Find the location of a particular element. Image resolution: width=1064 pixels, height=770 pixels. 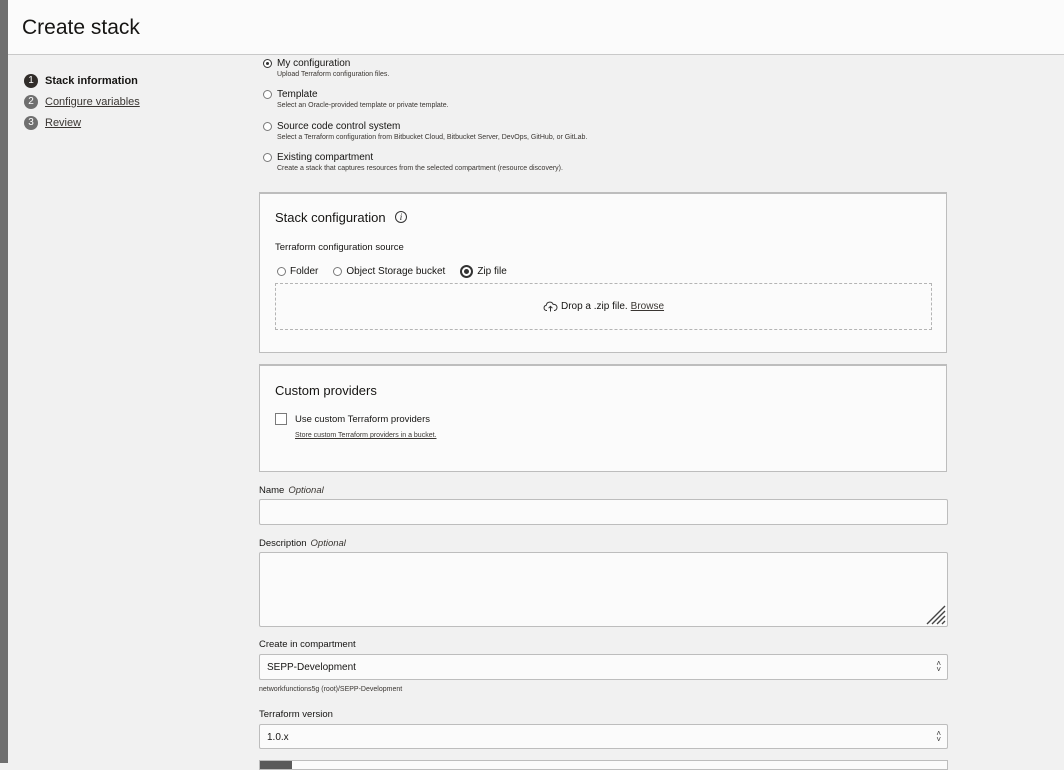

step-review: 3 Review is located at coordinates (82, 122).